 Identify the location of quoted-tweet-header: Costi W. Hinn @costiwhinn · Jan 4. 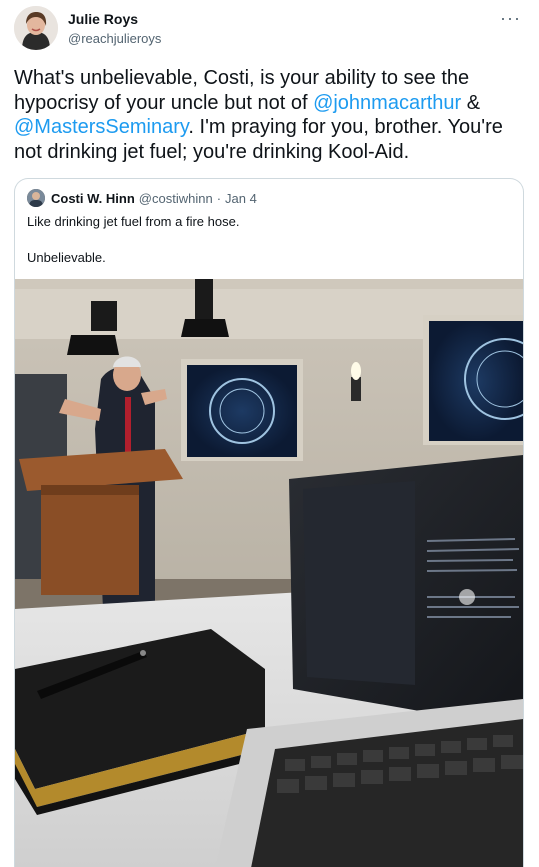
(142, 198).